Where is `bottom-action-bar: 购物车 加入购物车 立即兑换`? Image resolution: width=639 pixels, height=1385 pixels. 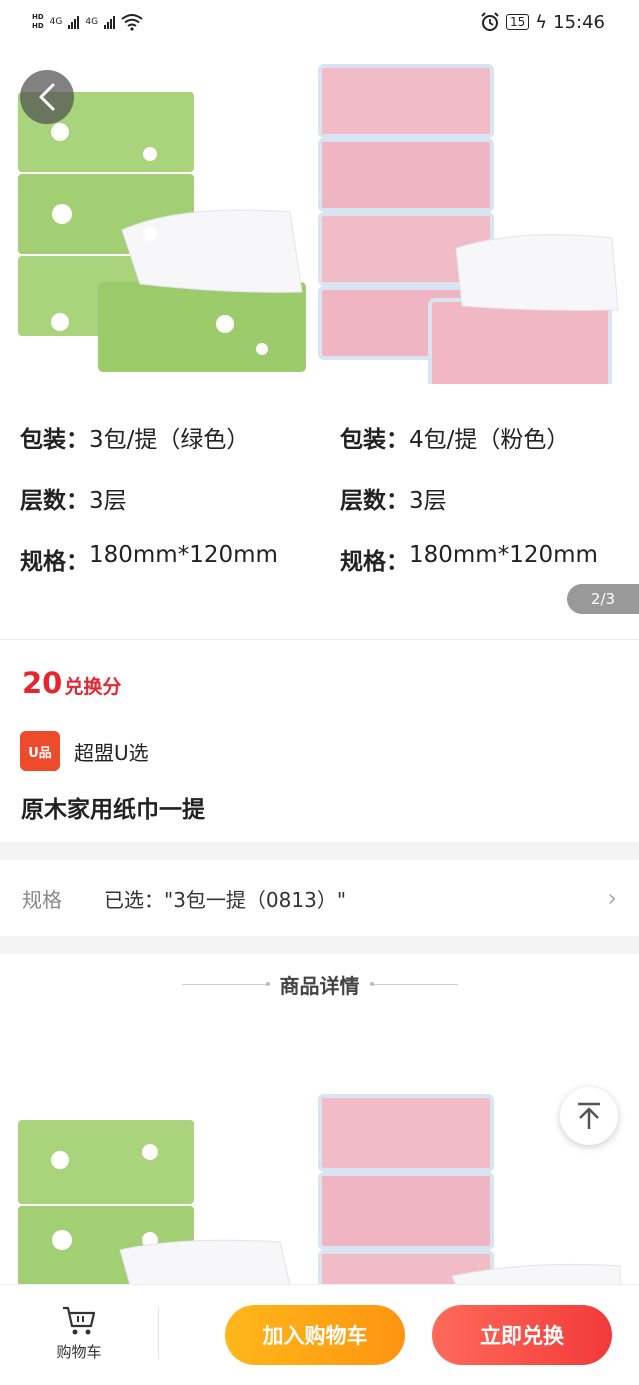 bottom-action-bar: 购物车 加入购物车 立即兑换 is located at coordinates (319, 1334).